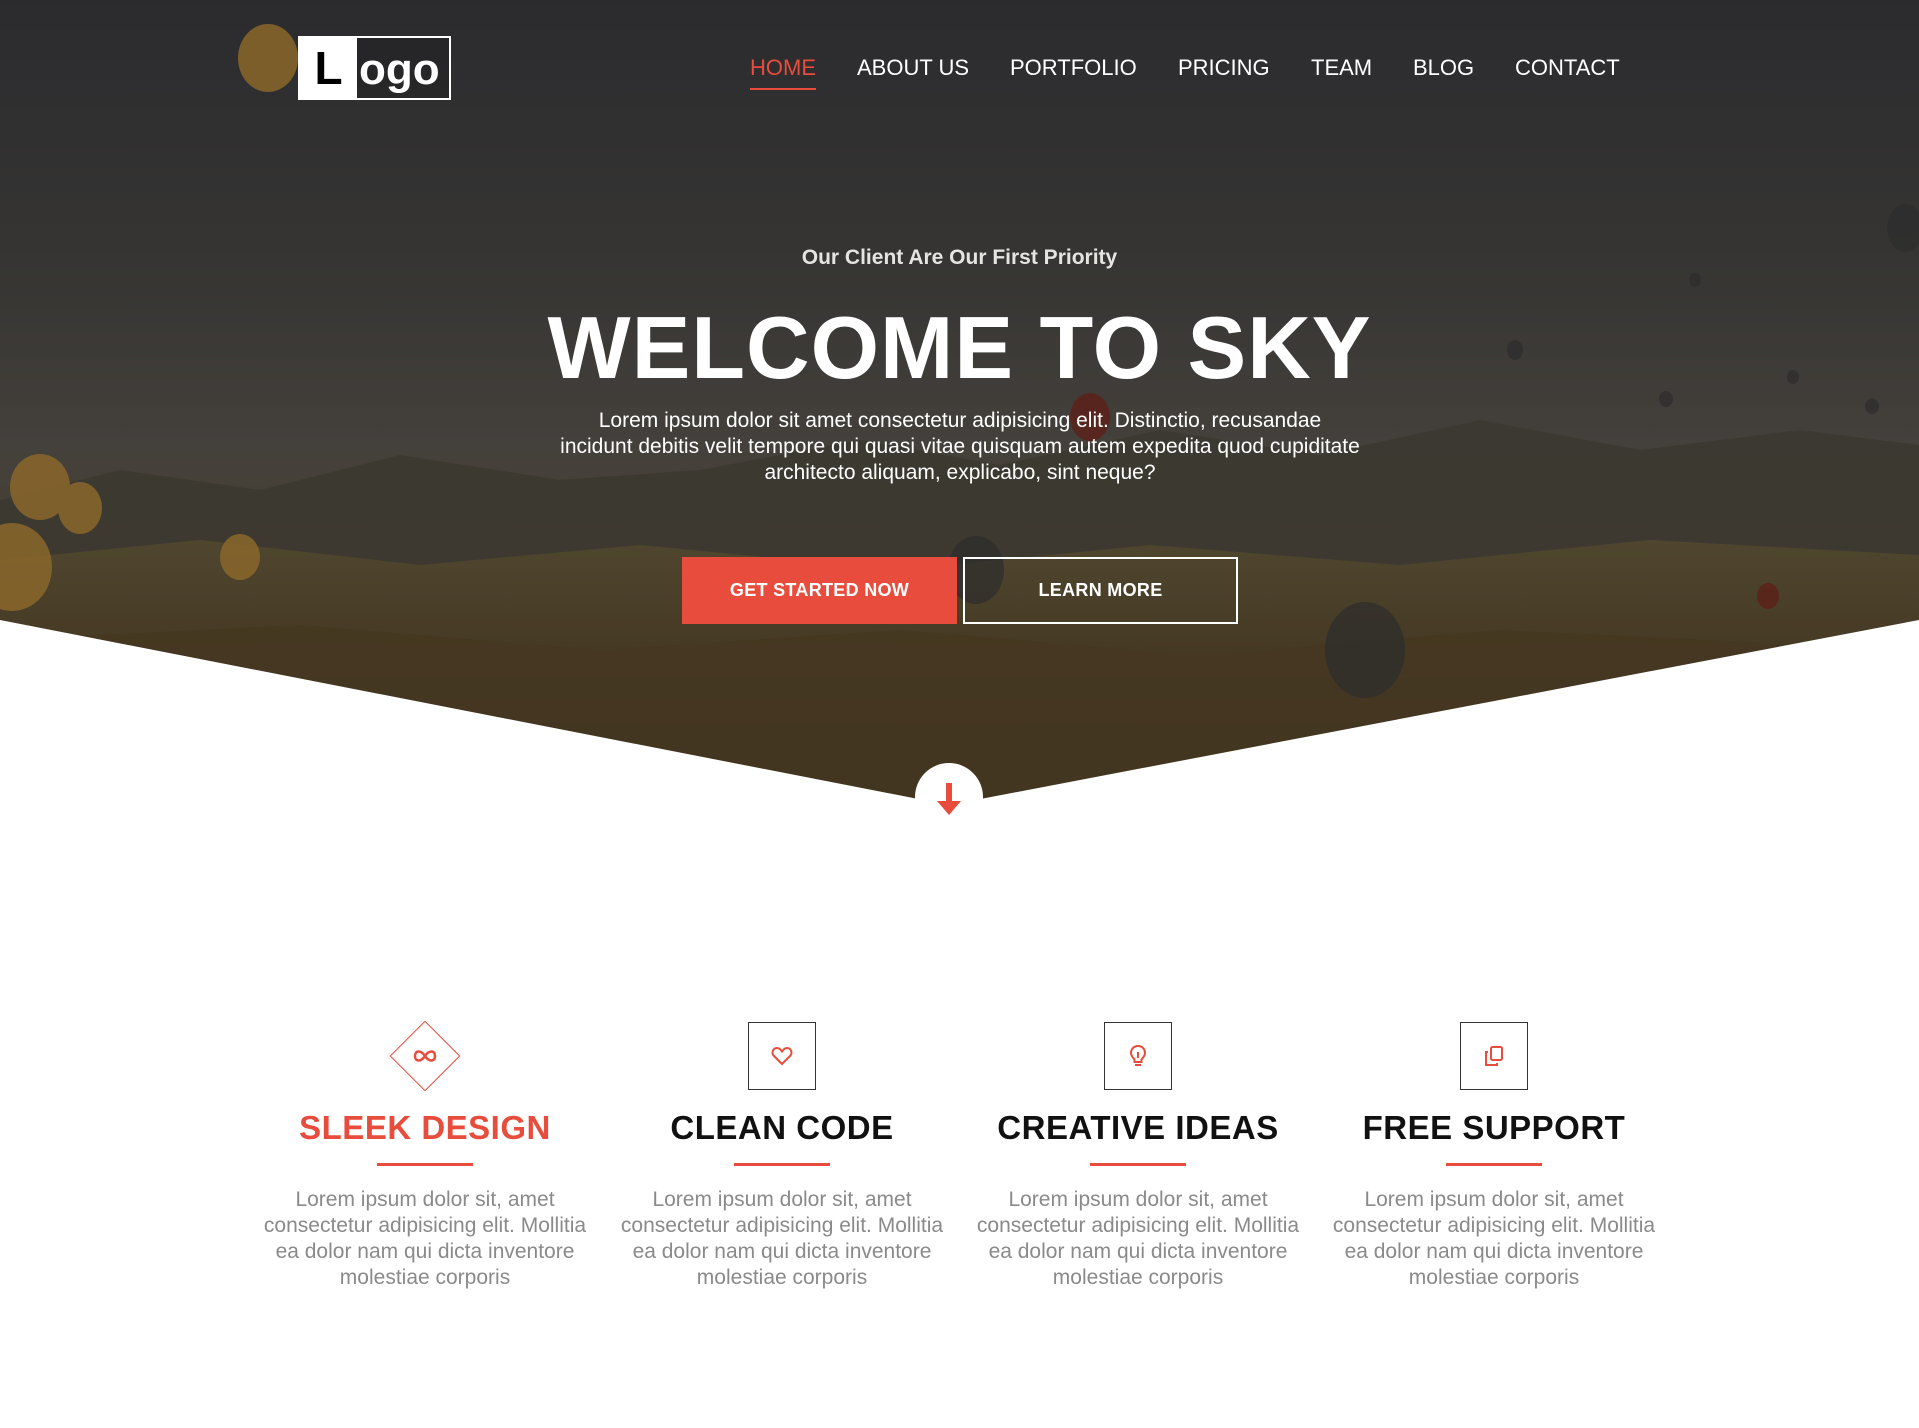 This screenshot has width=1919, height=1428. What do you see at coordinates (1073, 68) in the screenshot?
I see `nav-item-portfolio: PORTFOLIO` at bounding box center [1073, 68].